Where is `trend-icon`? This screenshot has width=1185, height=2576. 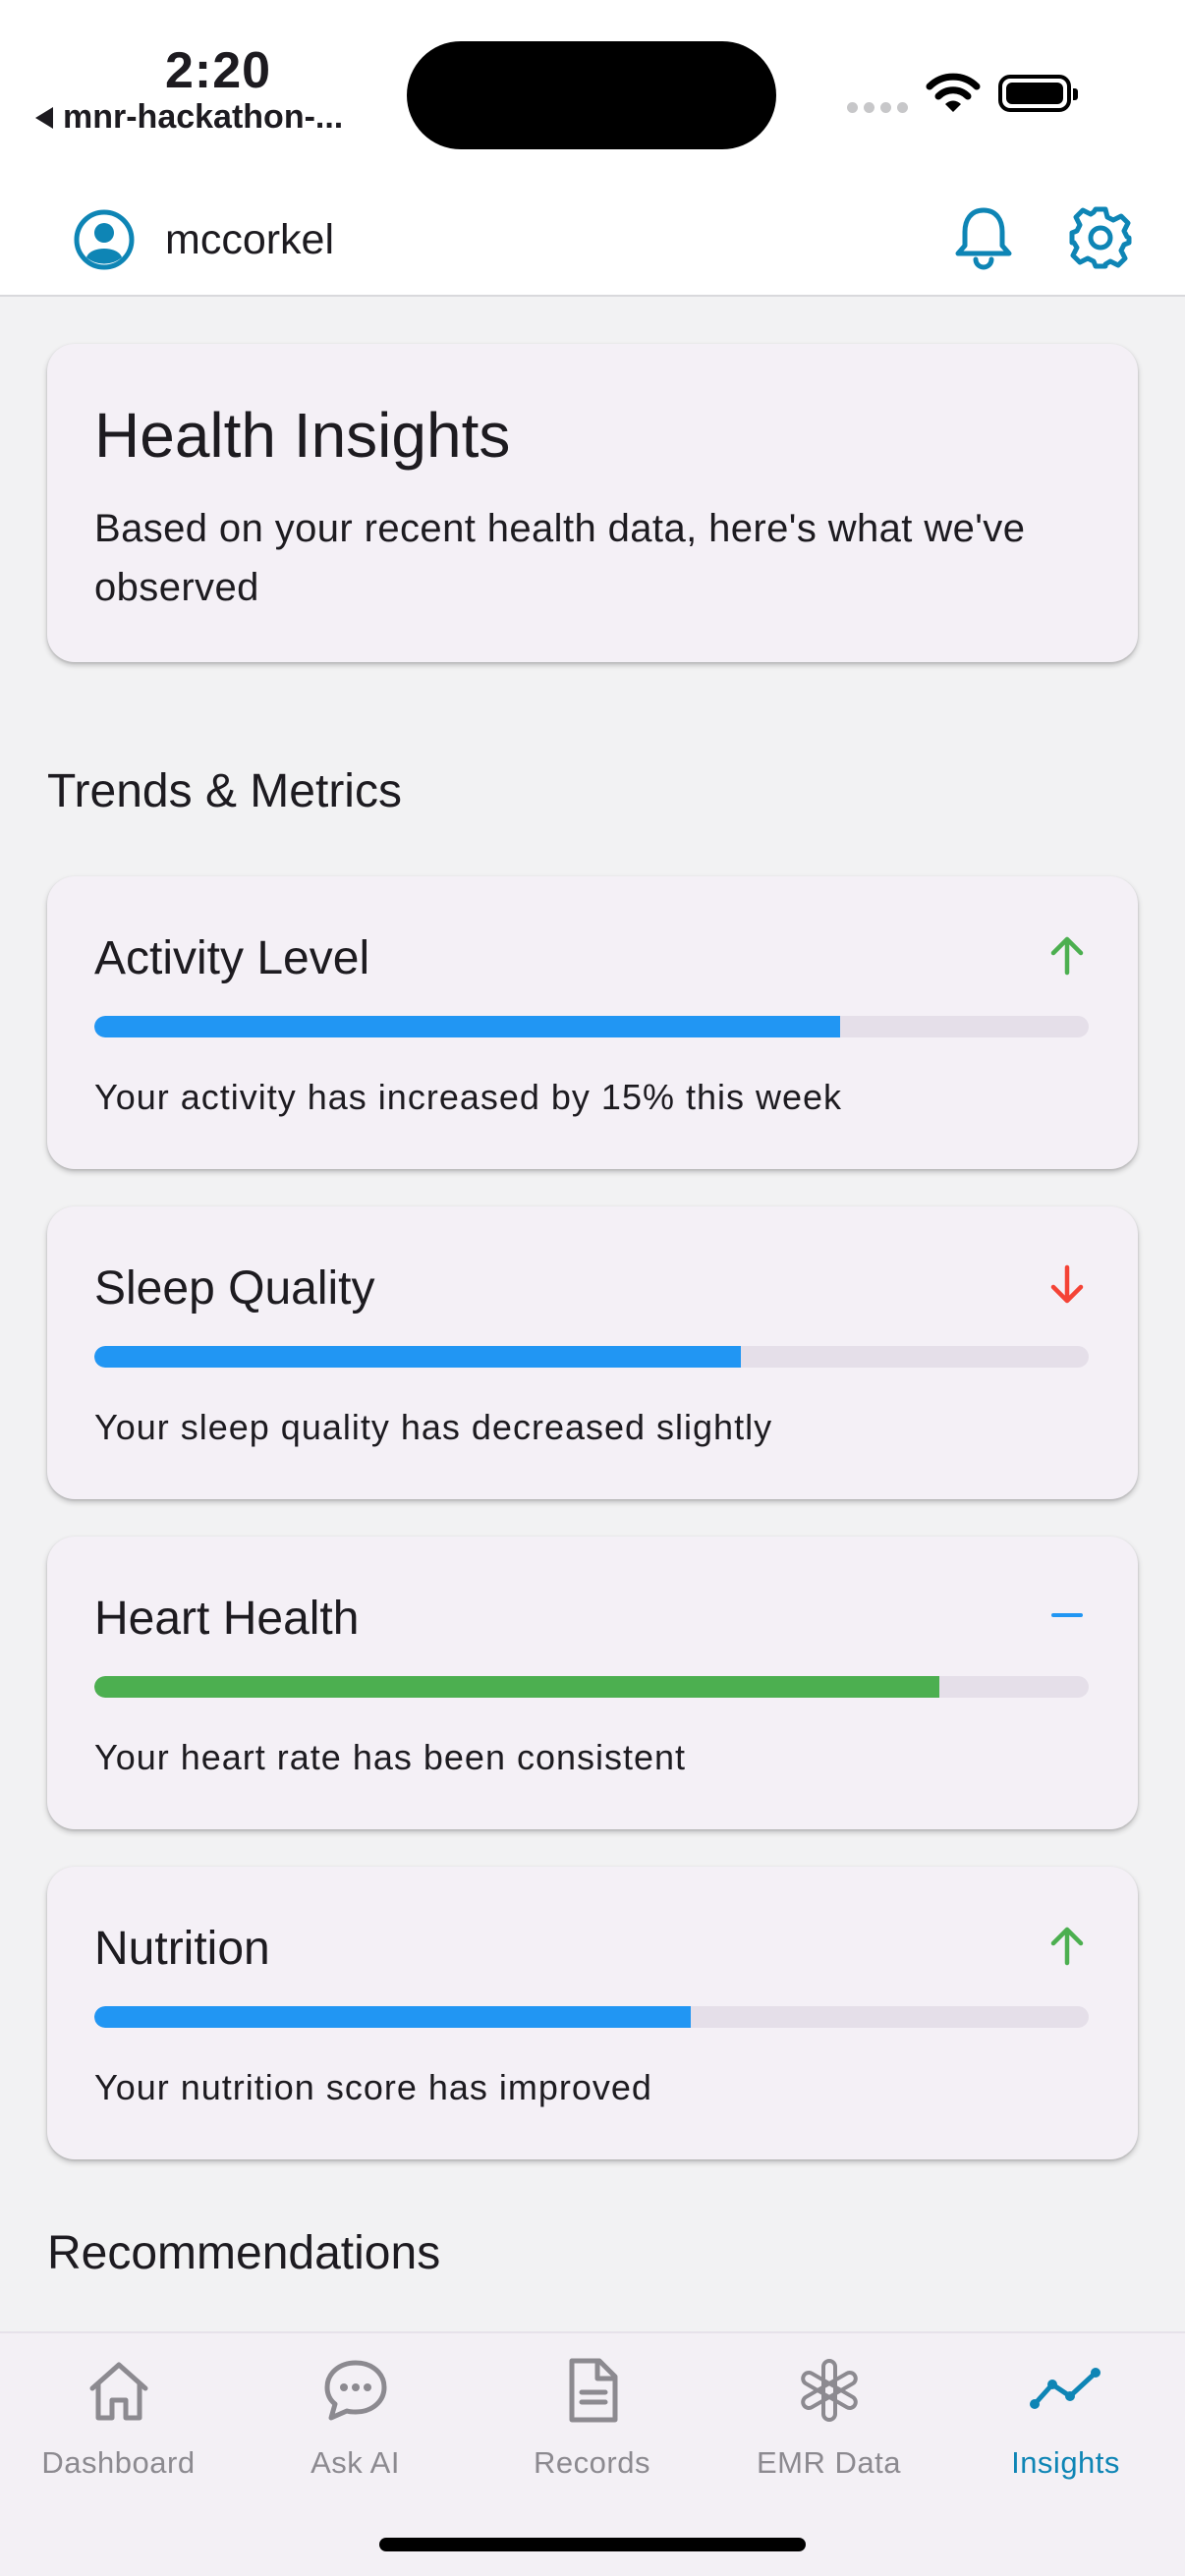 trend-icon is located at coordinates (1065, 2388).